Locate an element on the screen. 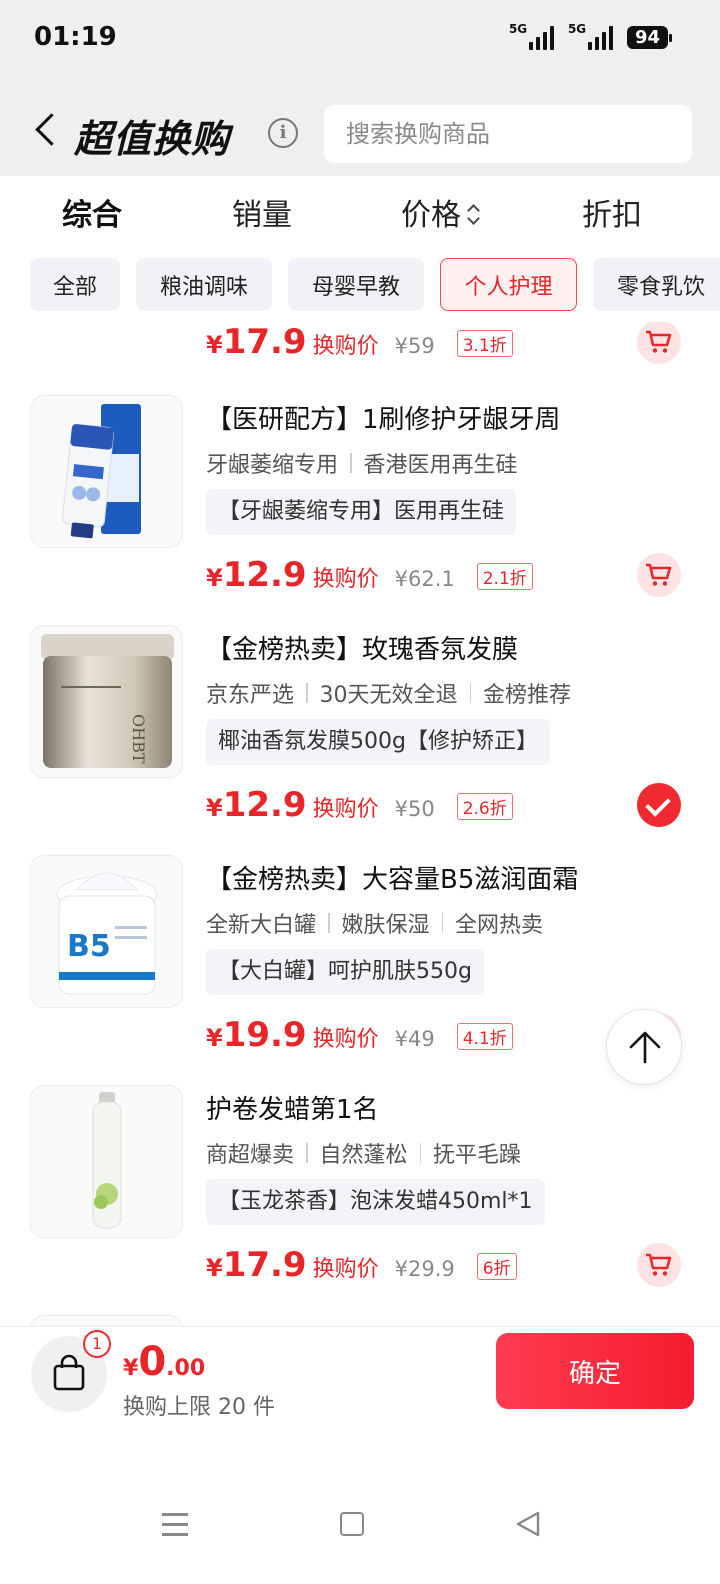  product-image-text: OHBT is located at coordinates (138, 739).